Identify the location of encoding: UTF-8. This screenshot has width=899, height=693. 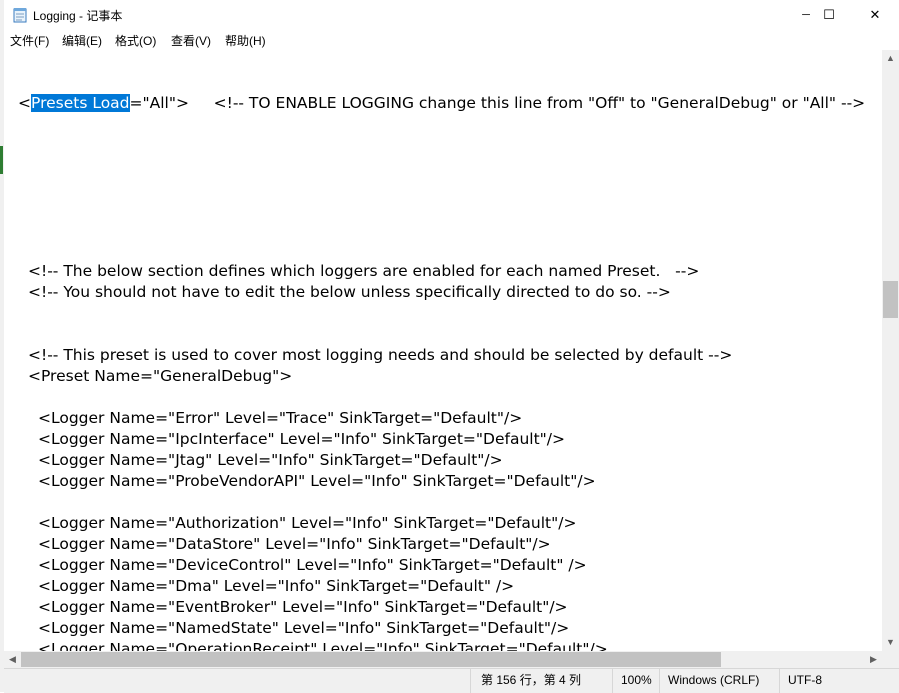
(839, 681).